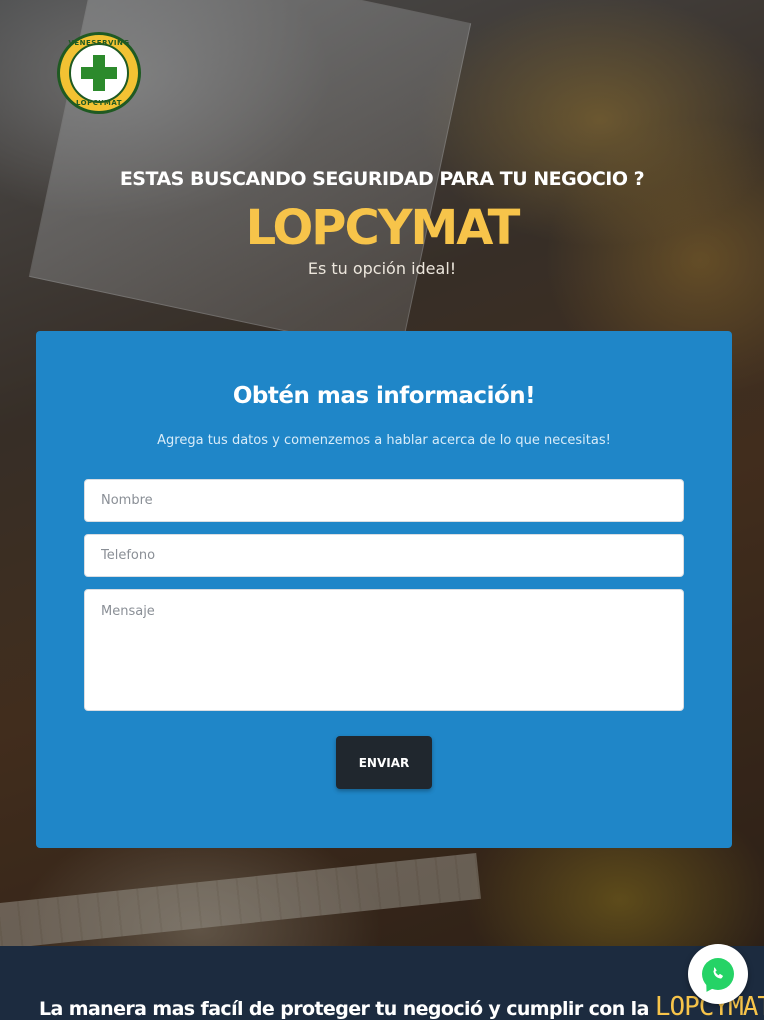 Image resolution: width=764 pixels, height=1020 pixels. Describe the element at coordinates (384, 650) in the screenshot. I see `message-textarea` at that location.